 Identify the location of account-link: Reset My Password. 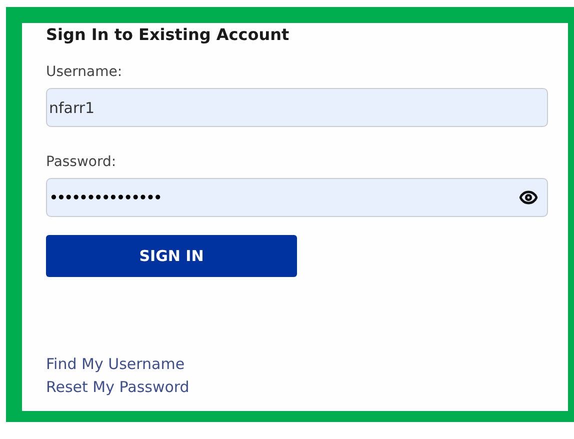
(118, 387).